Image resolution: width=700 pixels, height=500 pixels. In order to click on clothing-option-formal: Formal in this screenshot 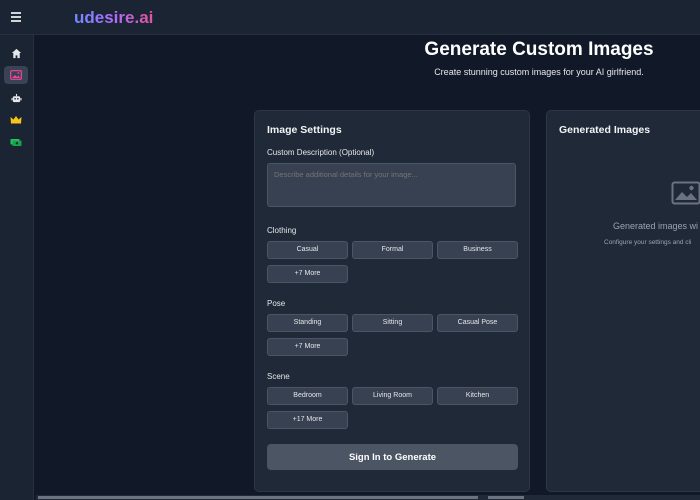, I will do `click(392, 250)`.